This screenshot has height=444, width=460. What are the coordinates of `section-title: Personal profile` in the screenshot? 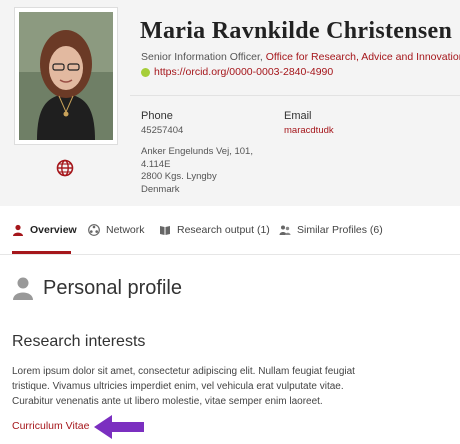 It's located at (112, 287).